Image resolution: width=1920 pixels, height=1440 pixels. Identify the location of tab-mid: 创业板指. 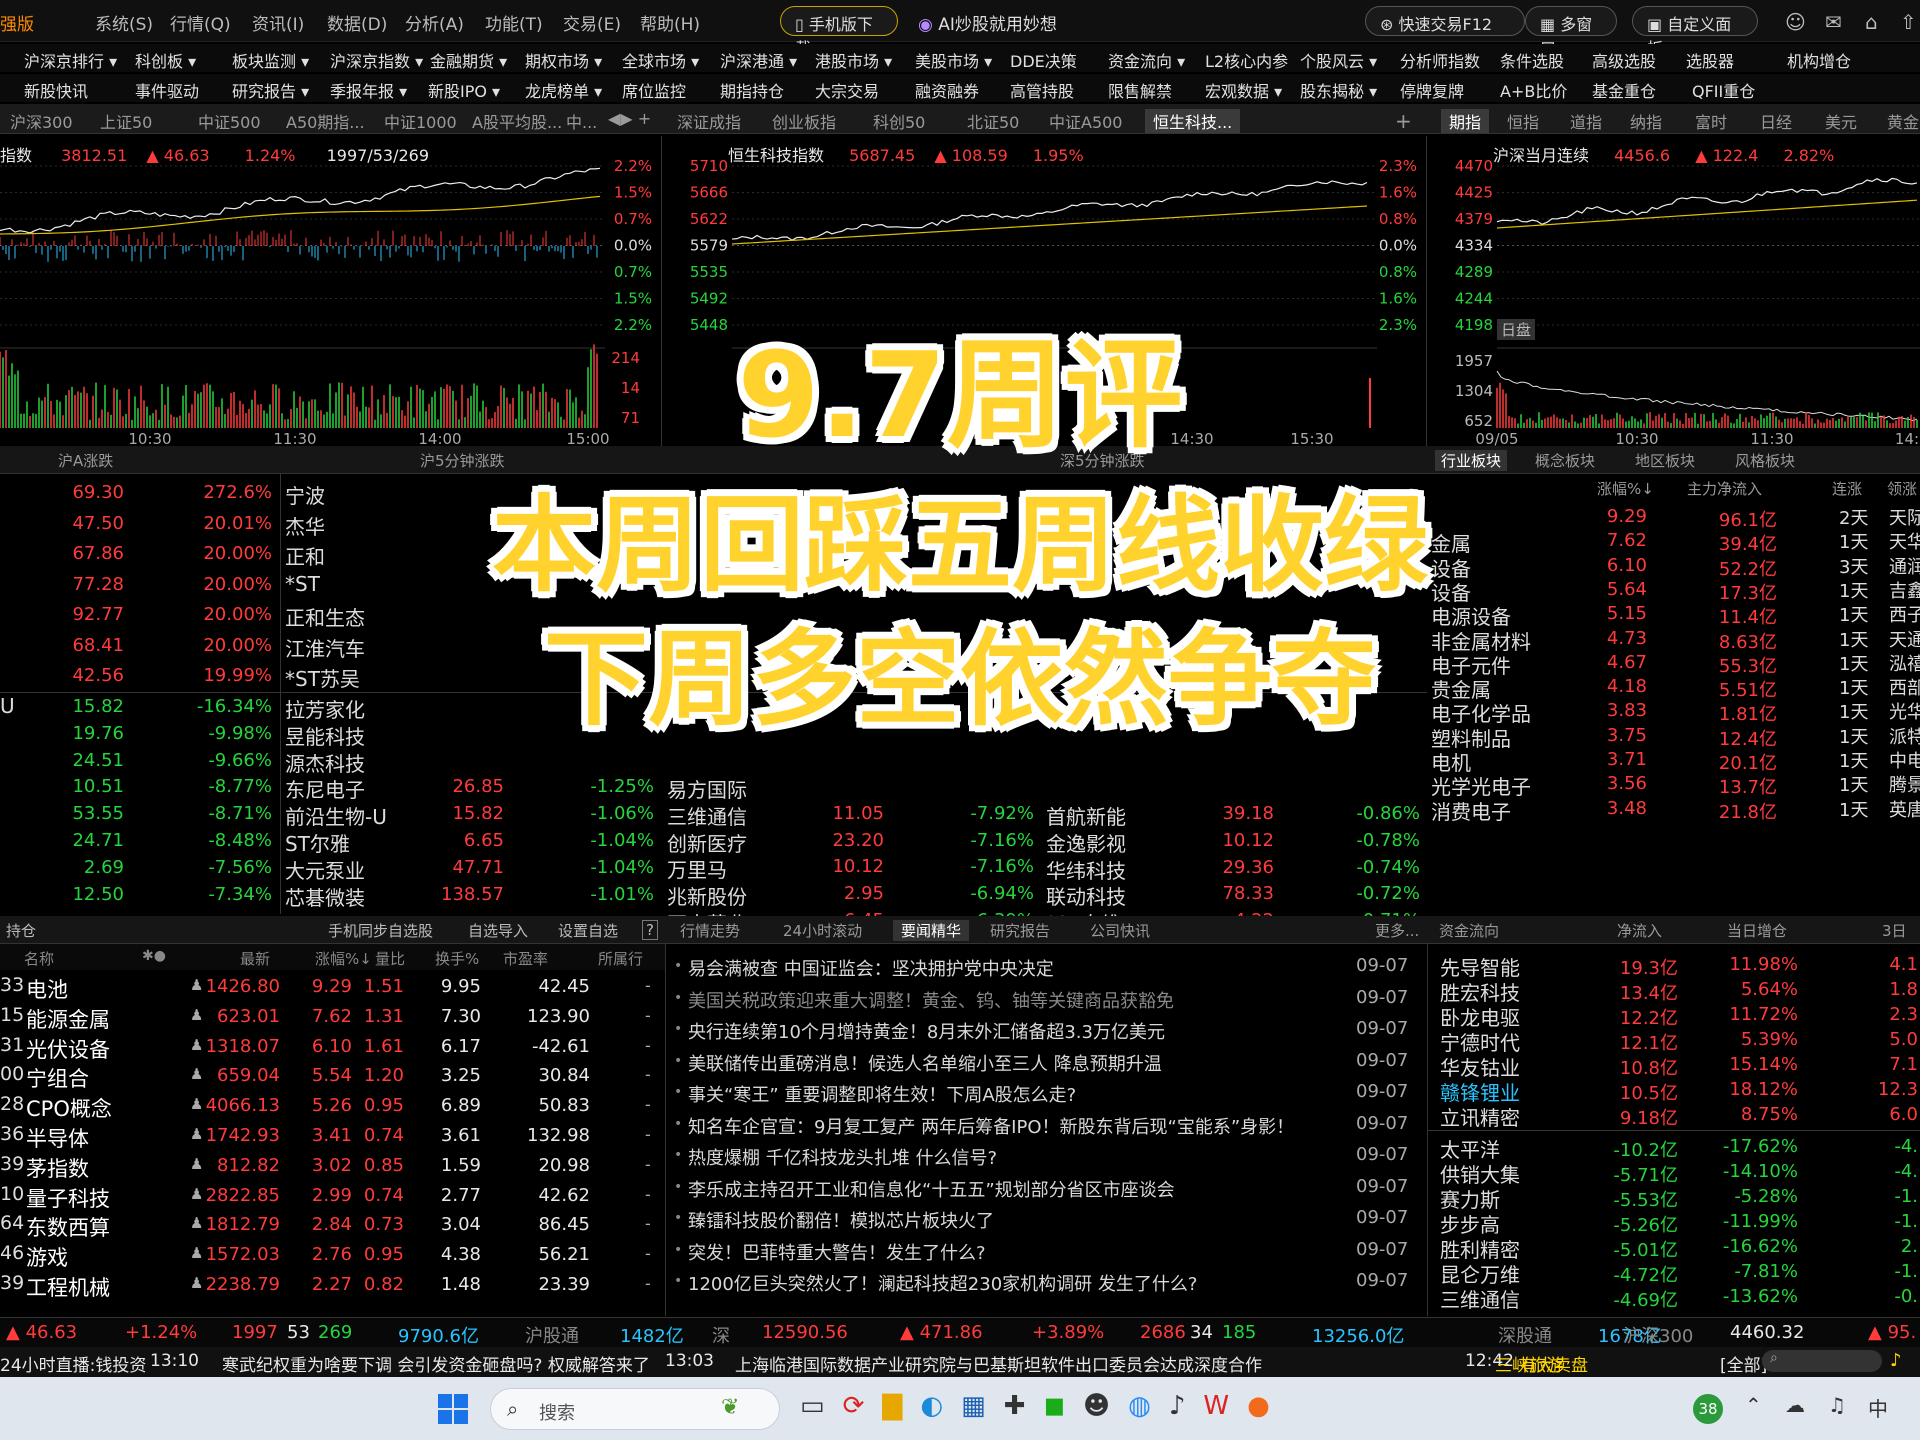
(804, 121).